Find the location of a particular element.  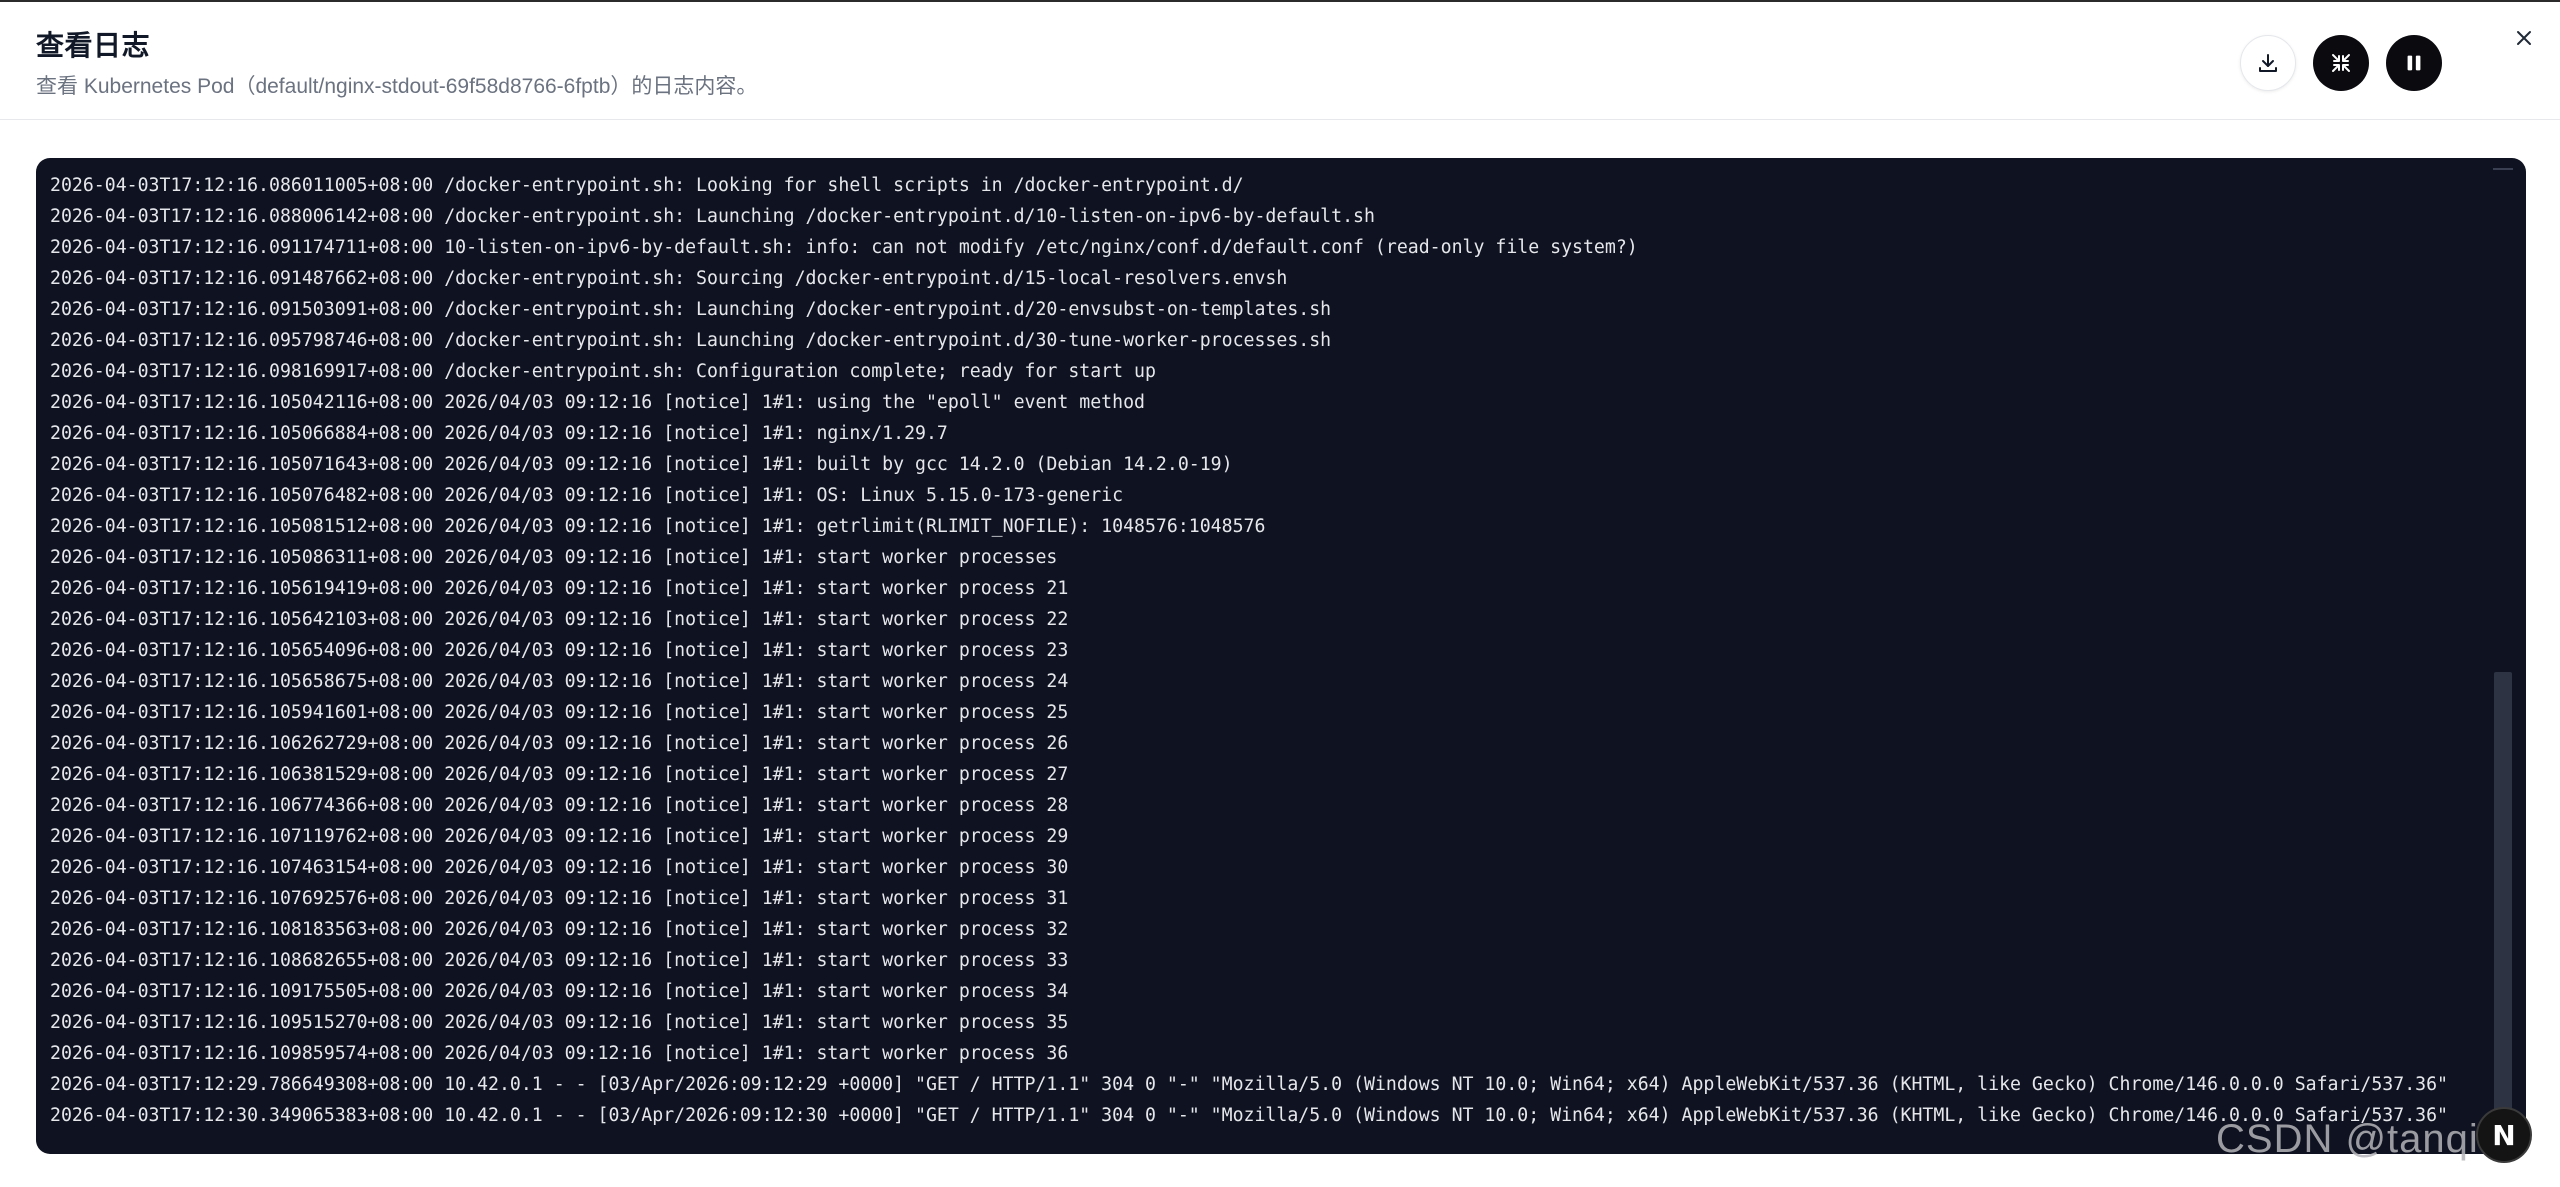

close-button is located at coordinates (2524, 38).